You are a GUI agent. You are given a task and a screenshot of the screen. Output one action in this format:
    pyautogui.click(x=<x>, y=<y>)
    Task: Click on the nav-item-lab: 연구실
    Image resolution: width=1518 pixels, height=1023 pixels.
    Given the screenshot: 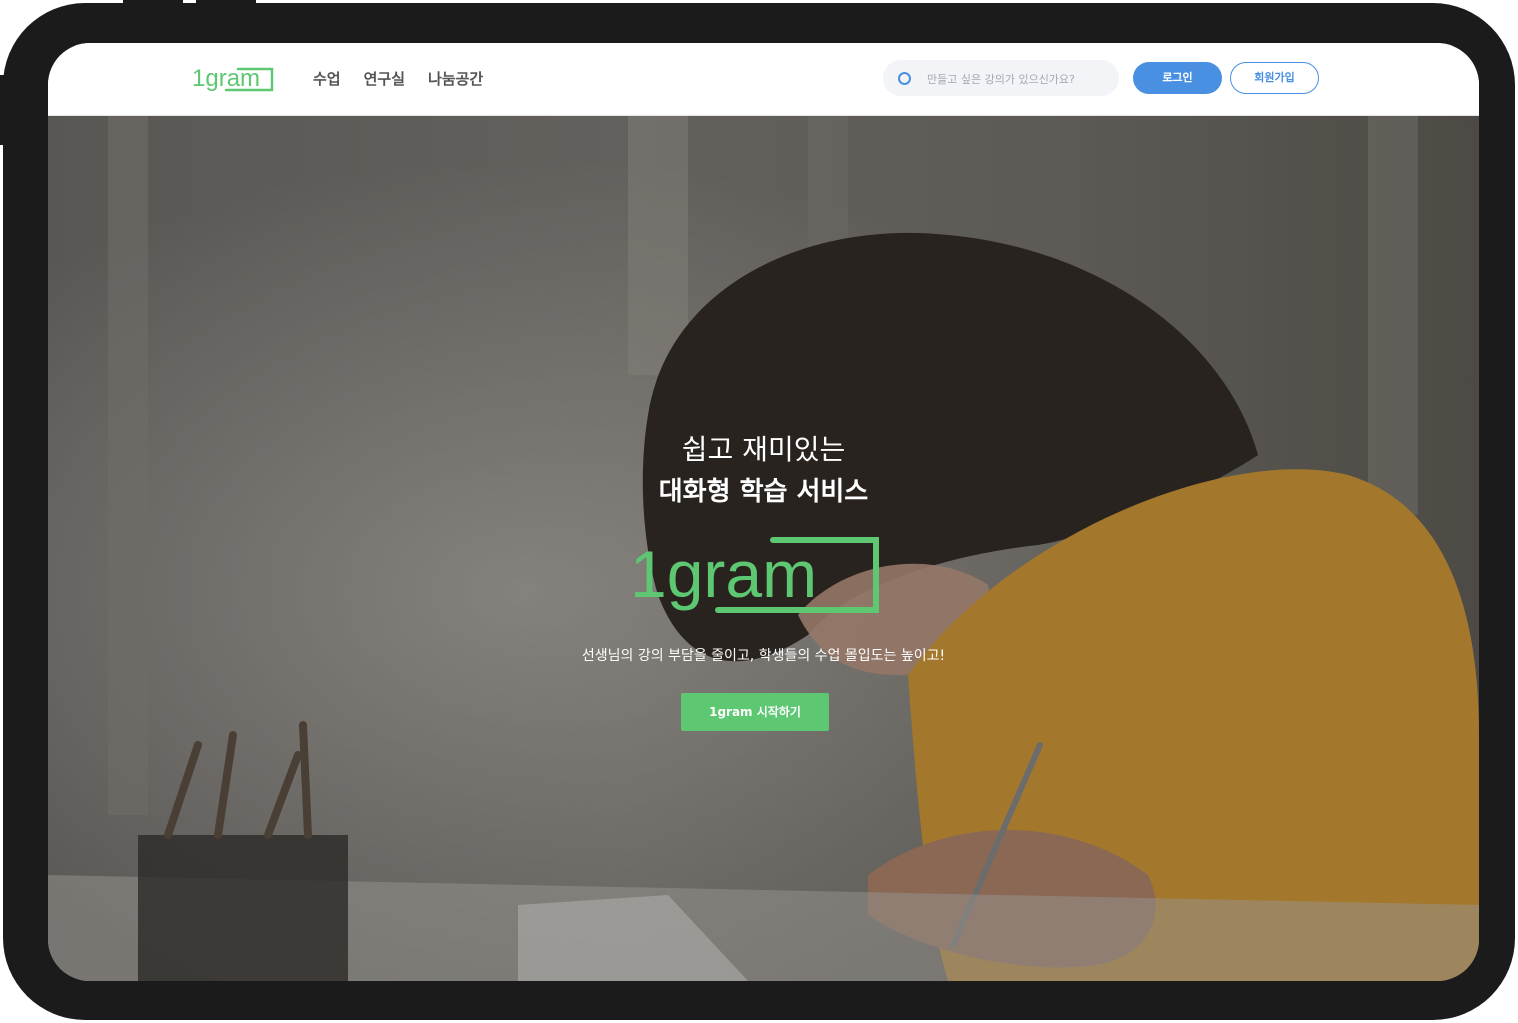 What is the action you would take?
    pyautogui.click(x=384, y=78)
    